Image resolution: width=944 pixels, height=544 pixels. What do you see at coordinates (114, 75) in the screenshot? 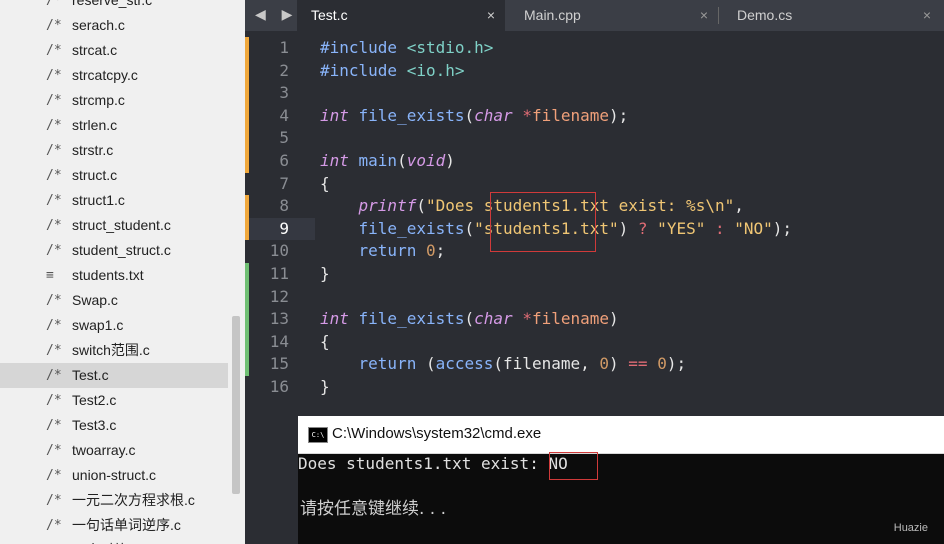
I see `file-item: /* strcatcpy.c` at bounding box center [114, 75].